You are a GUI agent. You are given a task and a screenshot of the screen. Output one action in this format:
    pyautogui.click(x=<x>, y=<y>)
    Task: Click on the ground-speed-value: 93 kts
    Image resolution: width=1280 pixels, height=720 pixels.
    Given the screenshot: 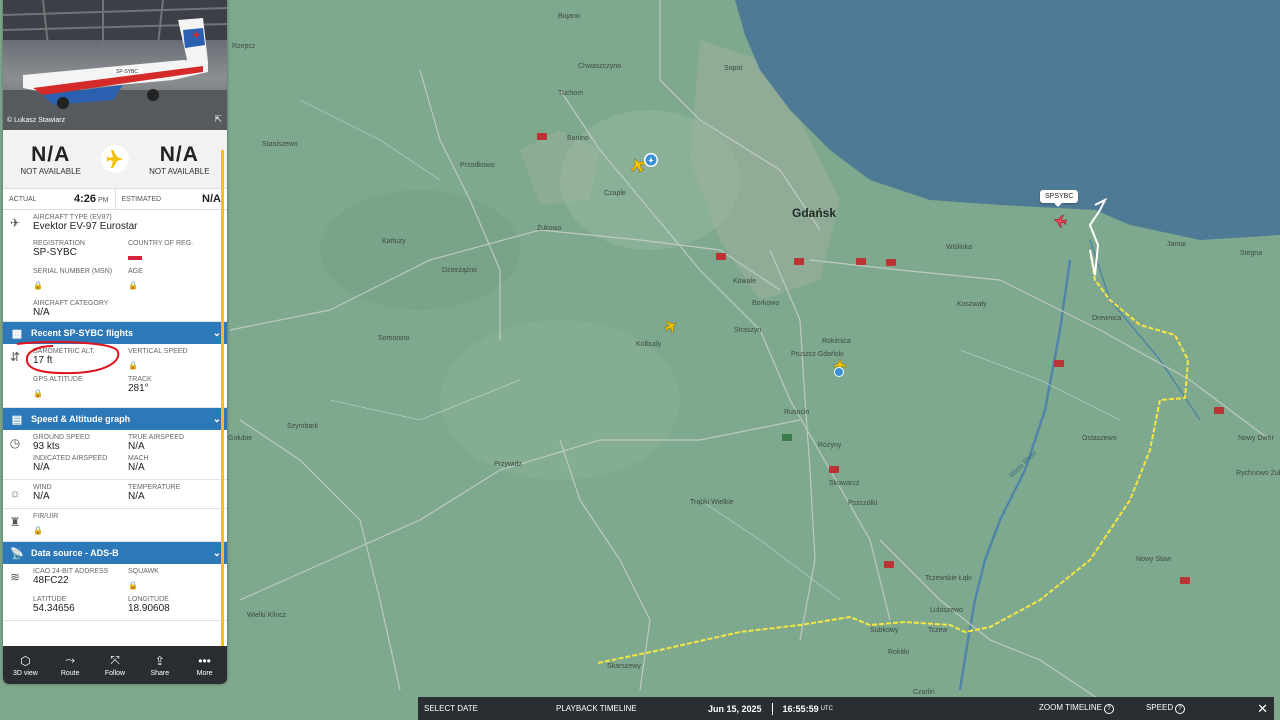 What is the action you would take?
    pyautogui.click(x=46, y=446)
    